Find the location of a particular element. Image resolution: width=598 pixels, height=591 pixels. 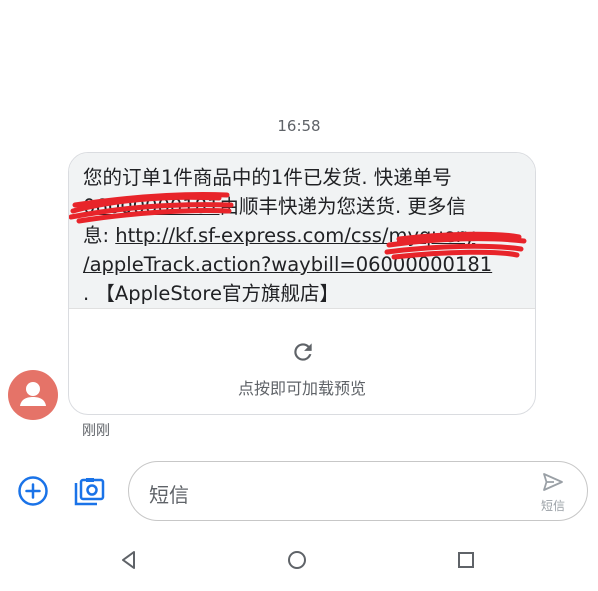

tracking-number: 06000000181 is located at coordinates (151, 206).